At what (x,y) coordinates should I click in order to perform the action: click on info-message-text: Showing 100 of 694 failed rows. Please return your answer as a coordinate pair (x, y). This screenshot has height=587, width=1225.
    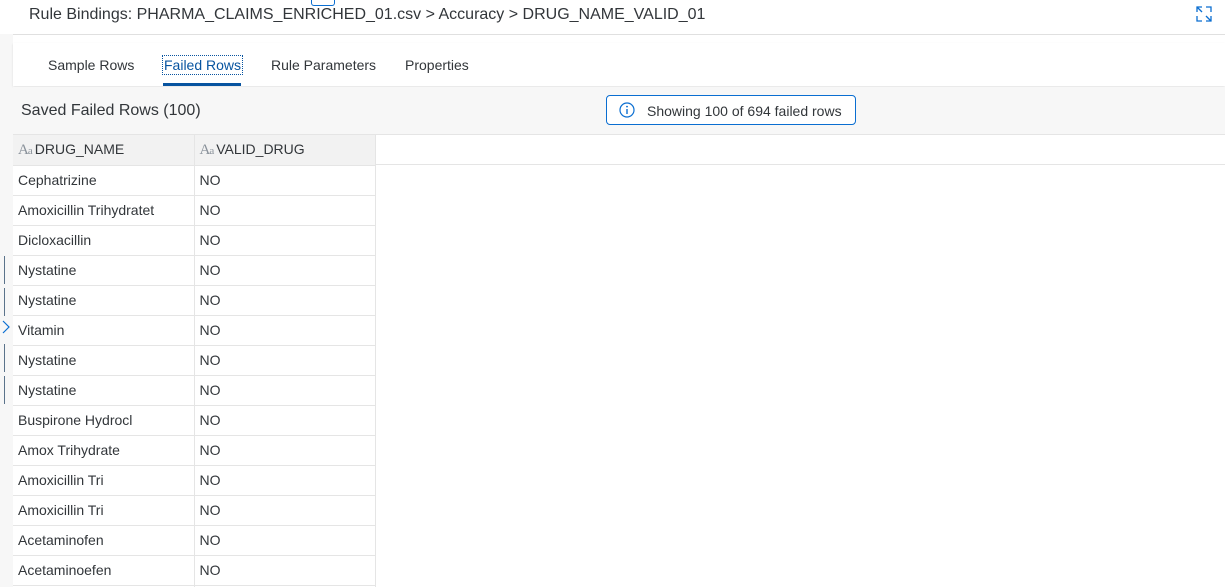
    Looking at the image, I should click on (744, 111).